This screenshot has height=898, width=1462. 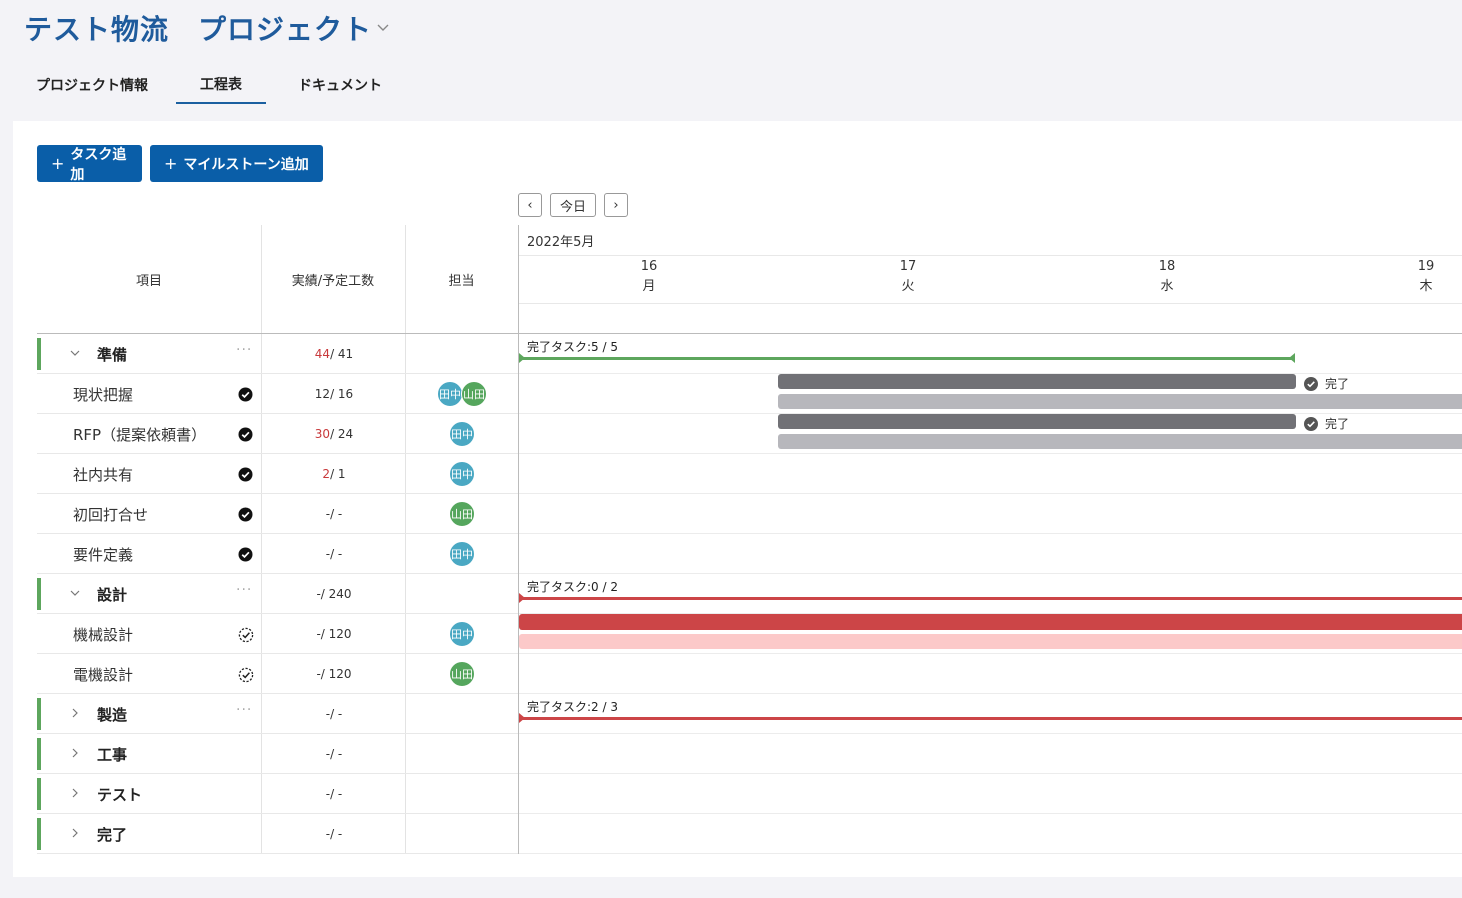 What do you see at coordinates (92, 85) in the screenshot?
I see `tab-project-info: プロジェクト情報` at bounding box center [92, 85].